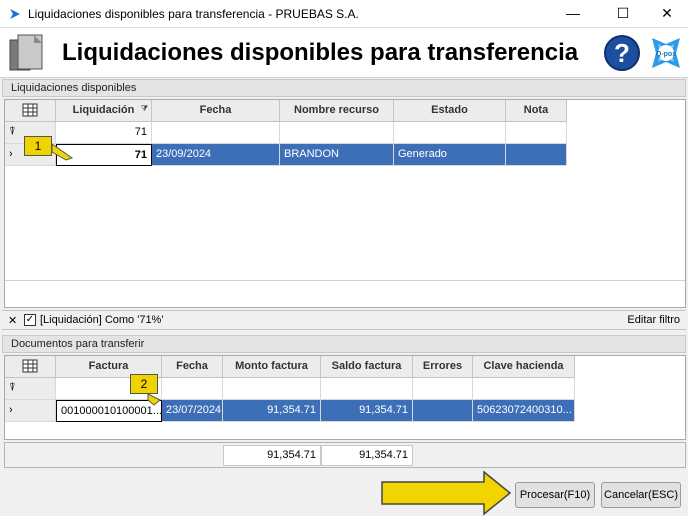  What do you see at coordinates (623, 14) in the screenshot?
I see `maximize-button: ☐` at bounding box center [623, 14].